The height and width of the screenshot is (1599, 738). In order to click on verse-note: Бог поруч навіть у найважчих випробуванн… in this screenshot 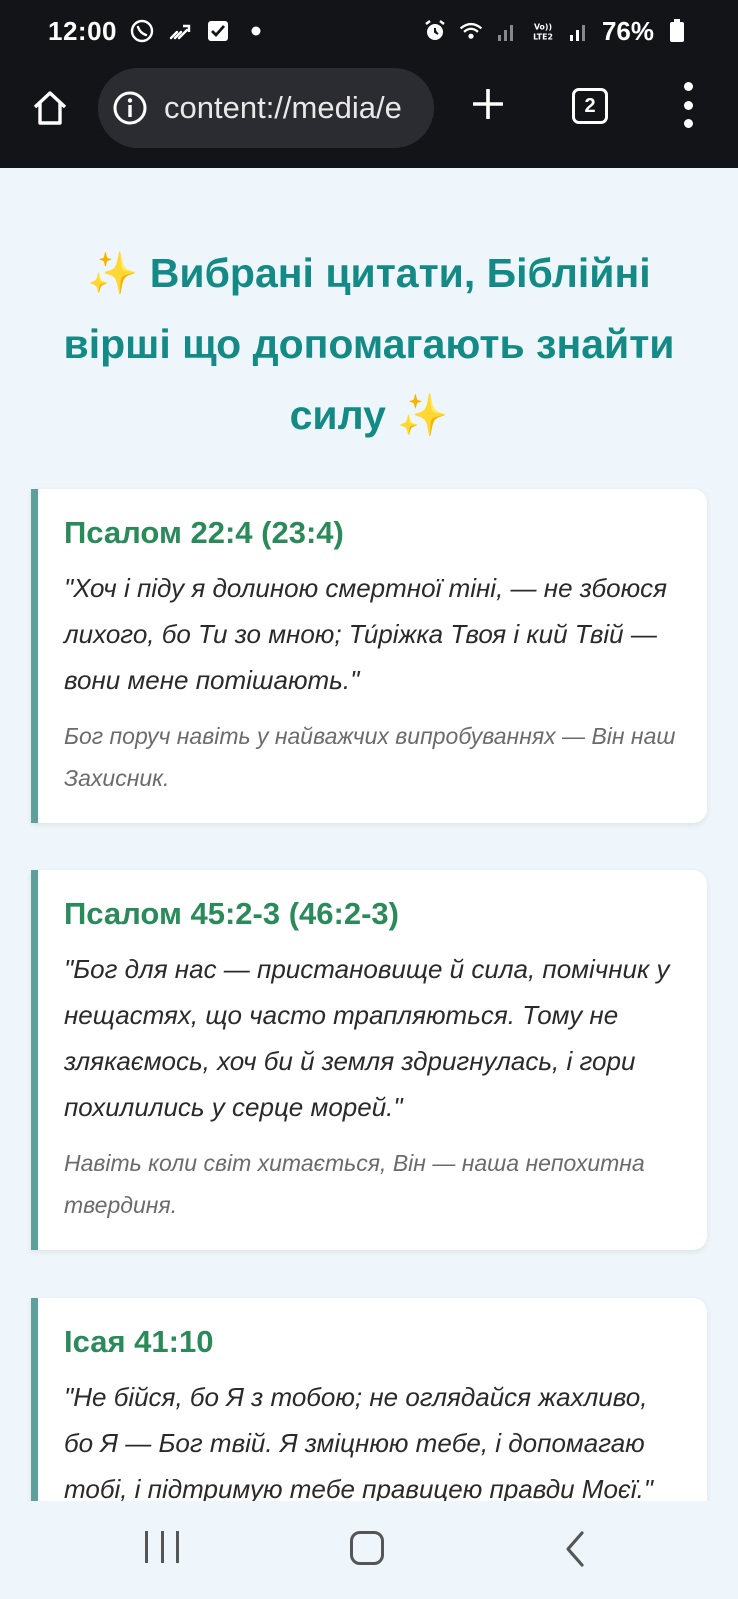, I will do `click(370, 757)`.